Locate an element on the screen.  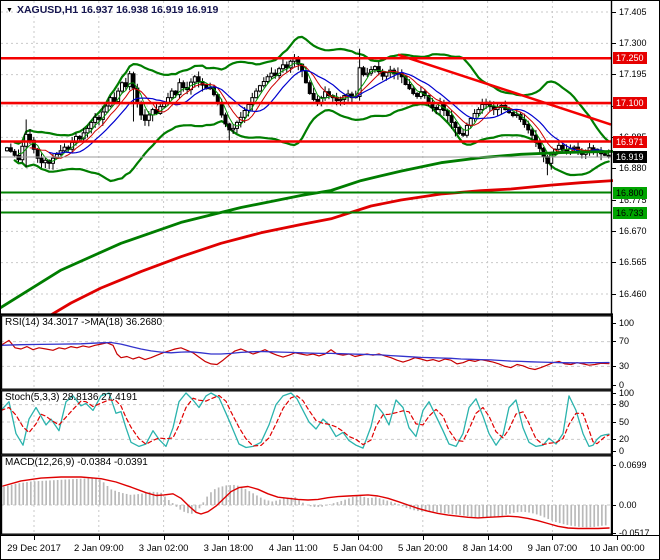
time-label: 8 Jan 14:00 is located at coordinates (487, 548).